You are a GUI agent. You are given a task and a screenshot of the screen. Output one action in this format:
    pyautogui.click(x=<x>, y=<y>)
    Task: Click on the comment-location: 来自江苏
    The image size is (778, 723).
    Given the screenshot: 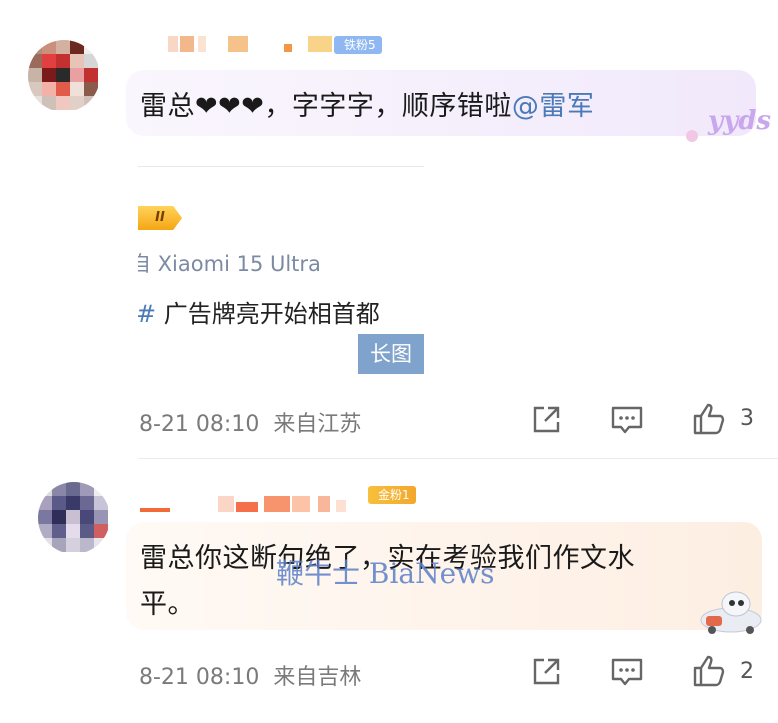 What is the action you would take?
    pyautogui.click(x=317, y=424)
    